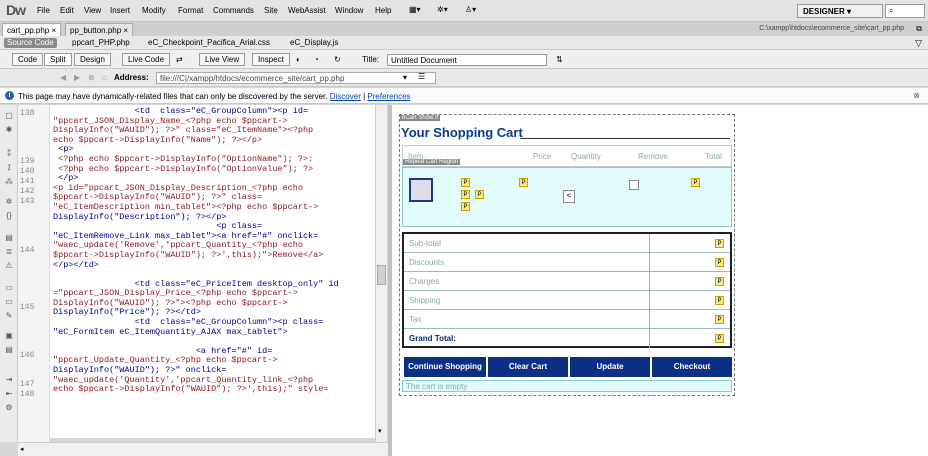 Image resolution: width=928 pixels, height=456 pixels. What do you see at coordinates (9, 350) in the screenshot?
I see `move-css-icon: ▤` at bounding box center [9, 350].